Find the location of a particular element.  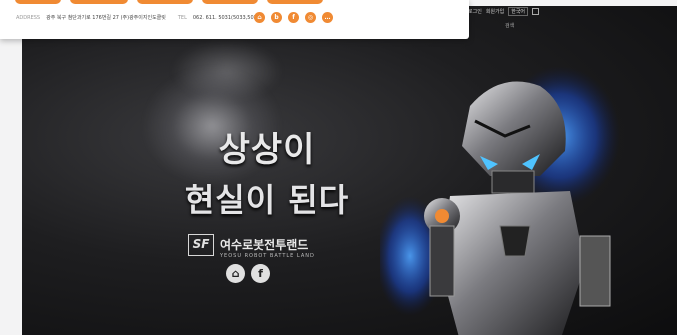

tel-label: TEL is located at coordinates (182, 17).